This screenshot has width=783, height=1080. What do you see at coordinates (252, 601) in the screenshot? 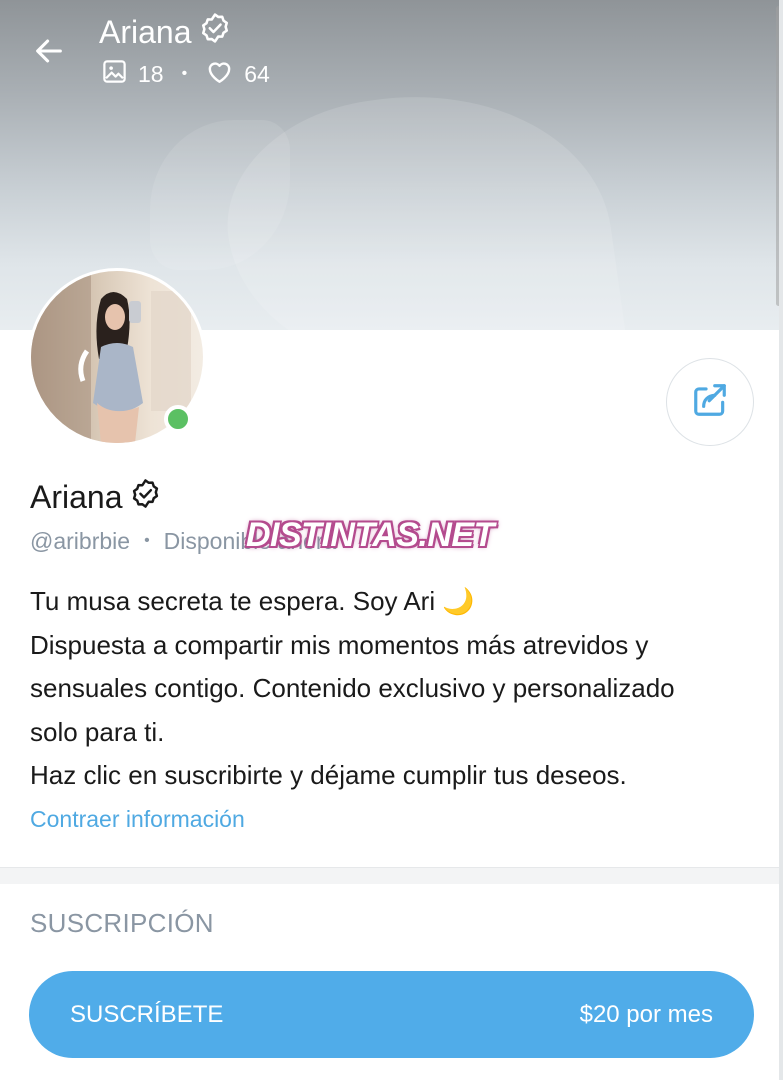
I see `bio-line: Tu musa secreta te espera. Soy Ari 🌙` at bounding box center [252, 601].